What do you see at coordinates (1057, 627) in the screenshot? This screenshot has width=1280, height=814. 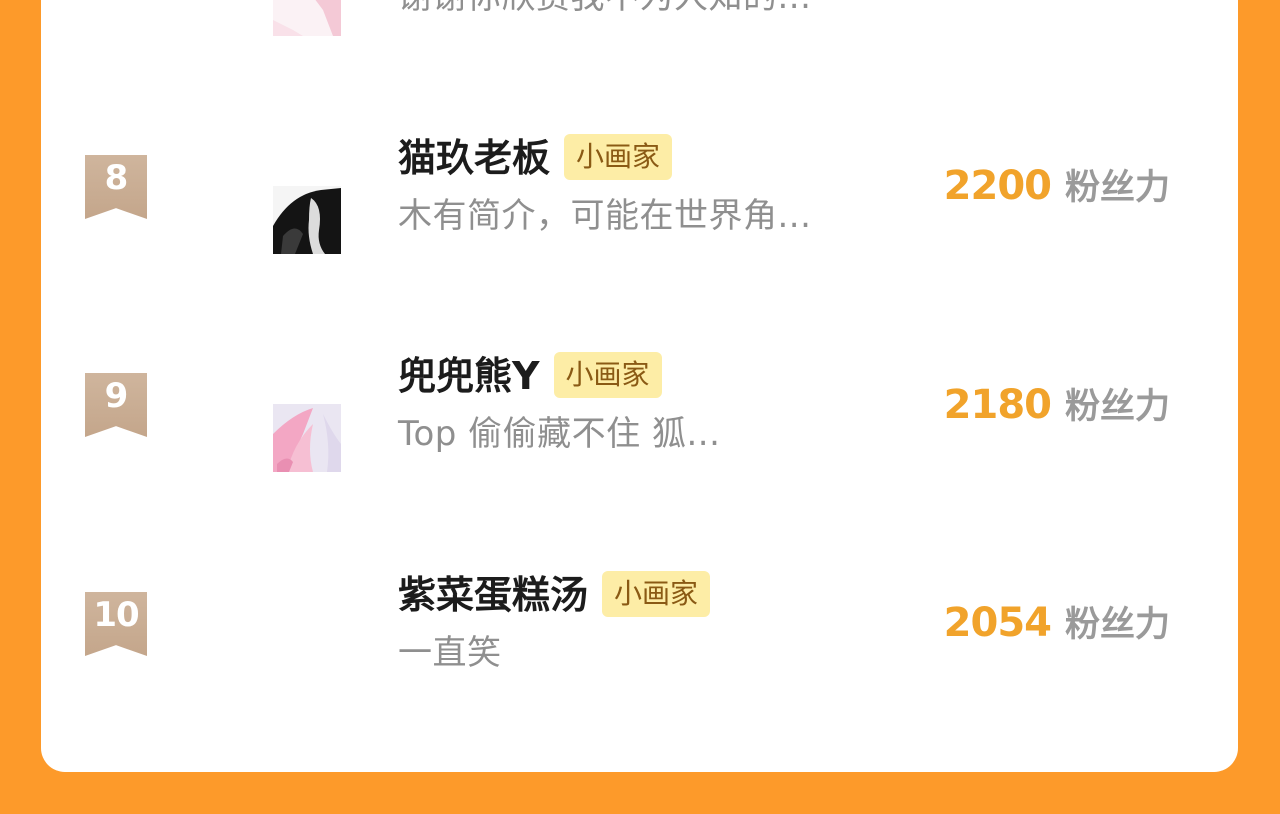 I see `fans-score: 2054 粉丝力` at bounding box center [1057, 627].